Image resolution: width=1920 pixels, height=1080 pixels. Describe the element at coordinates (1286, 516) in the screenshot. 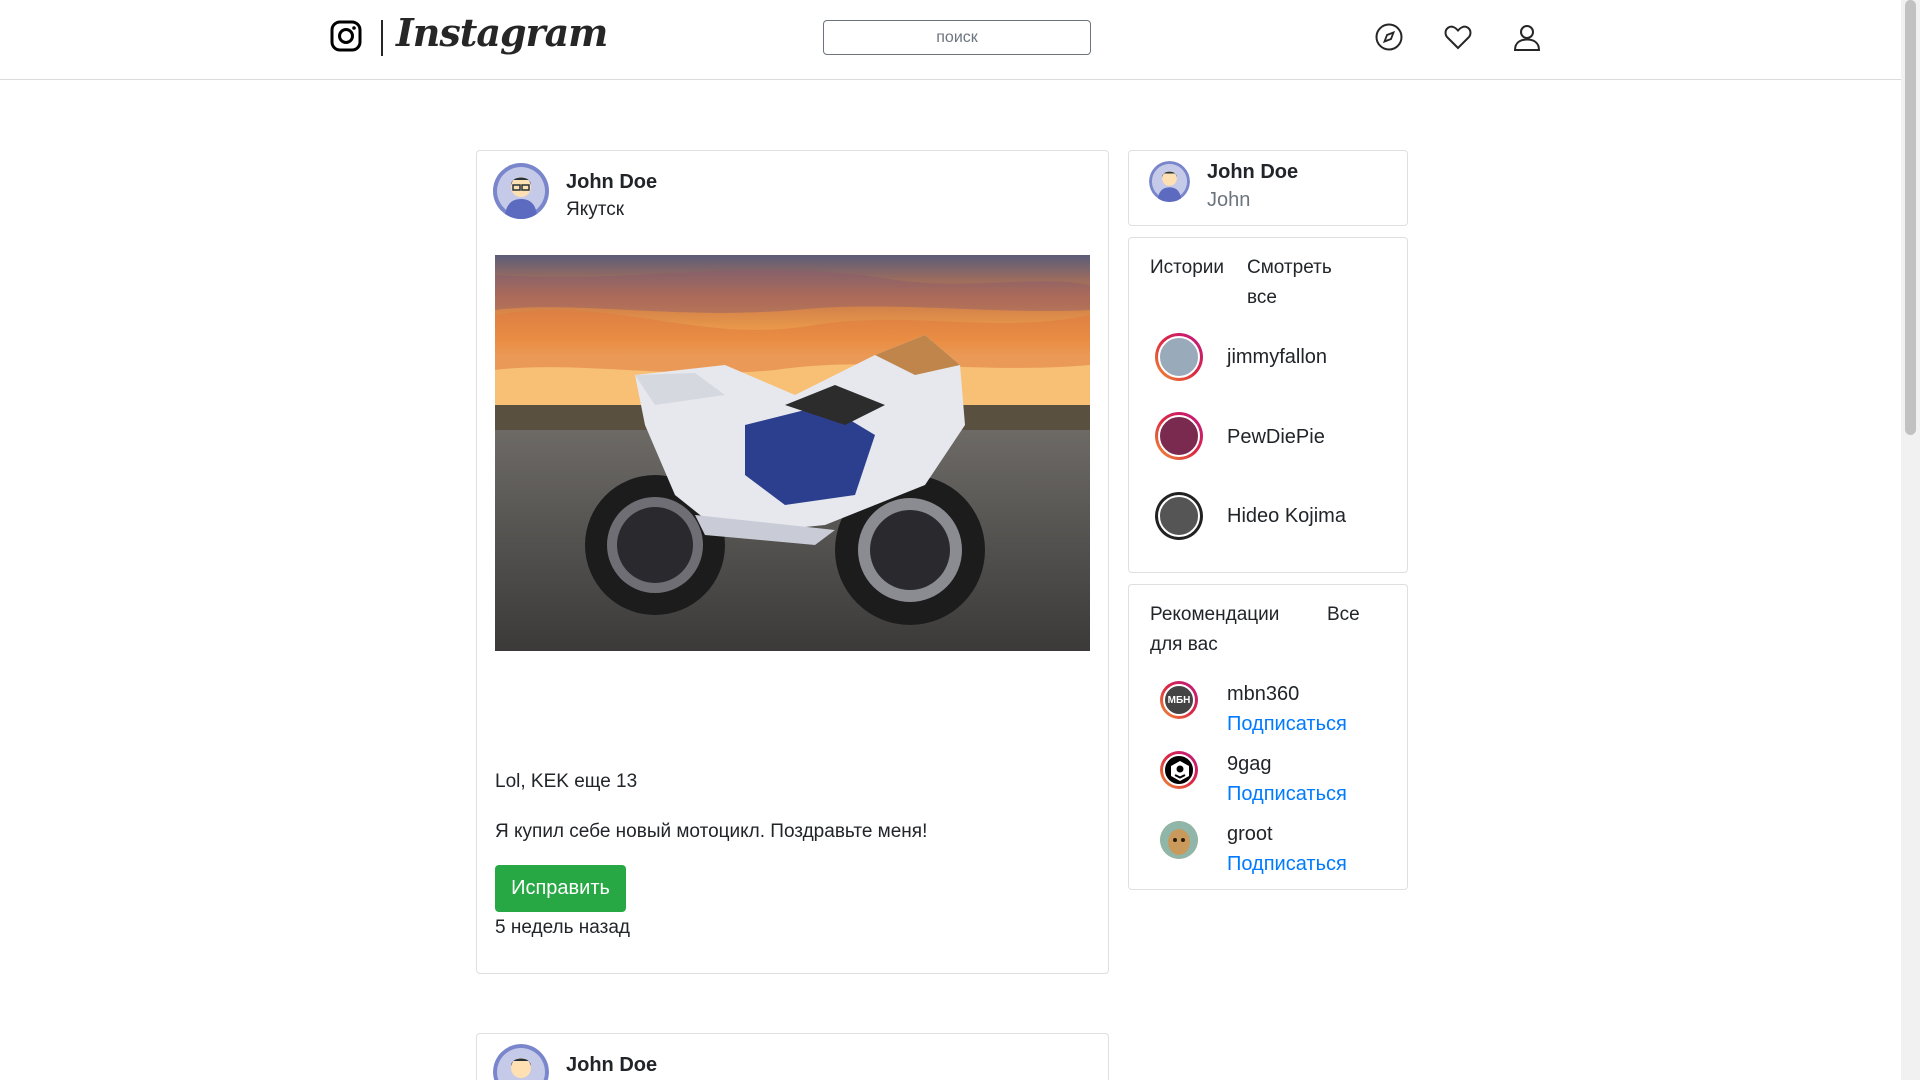

I see `story-name: Hideo Kojima` at that location.